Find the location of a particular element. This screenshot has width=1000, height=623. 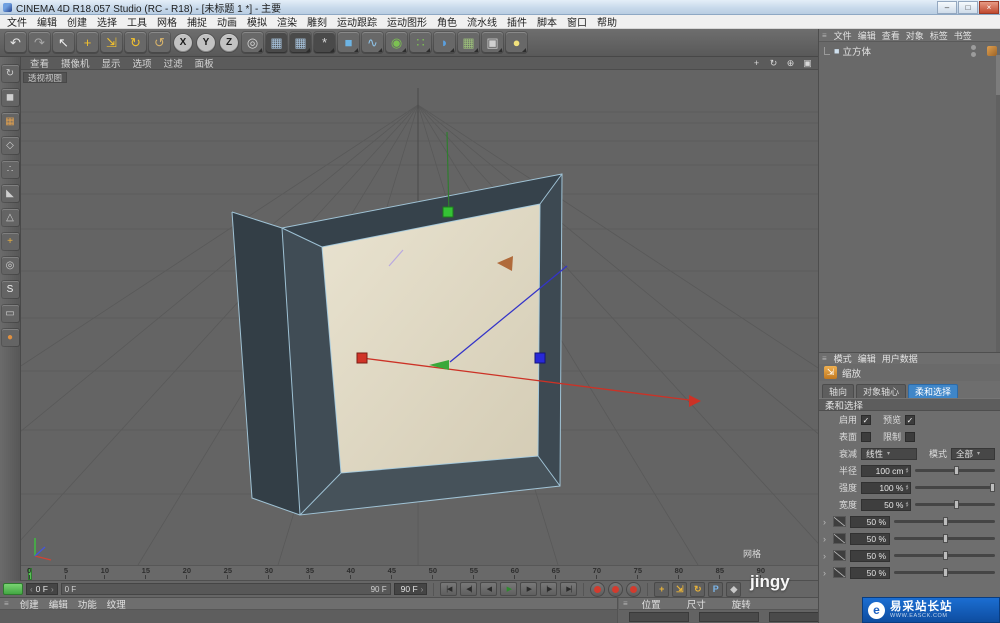

live-selection-icon: ↖ is located at coordinates (63, 42).